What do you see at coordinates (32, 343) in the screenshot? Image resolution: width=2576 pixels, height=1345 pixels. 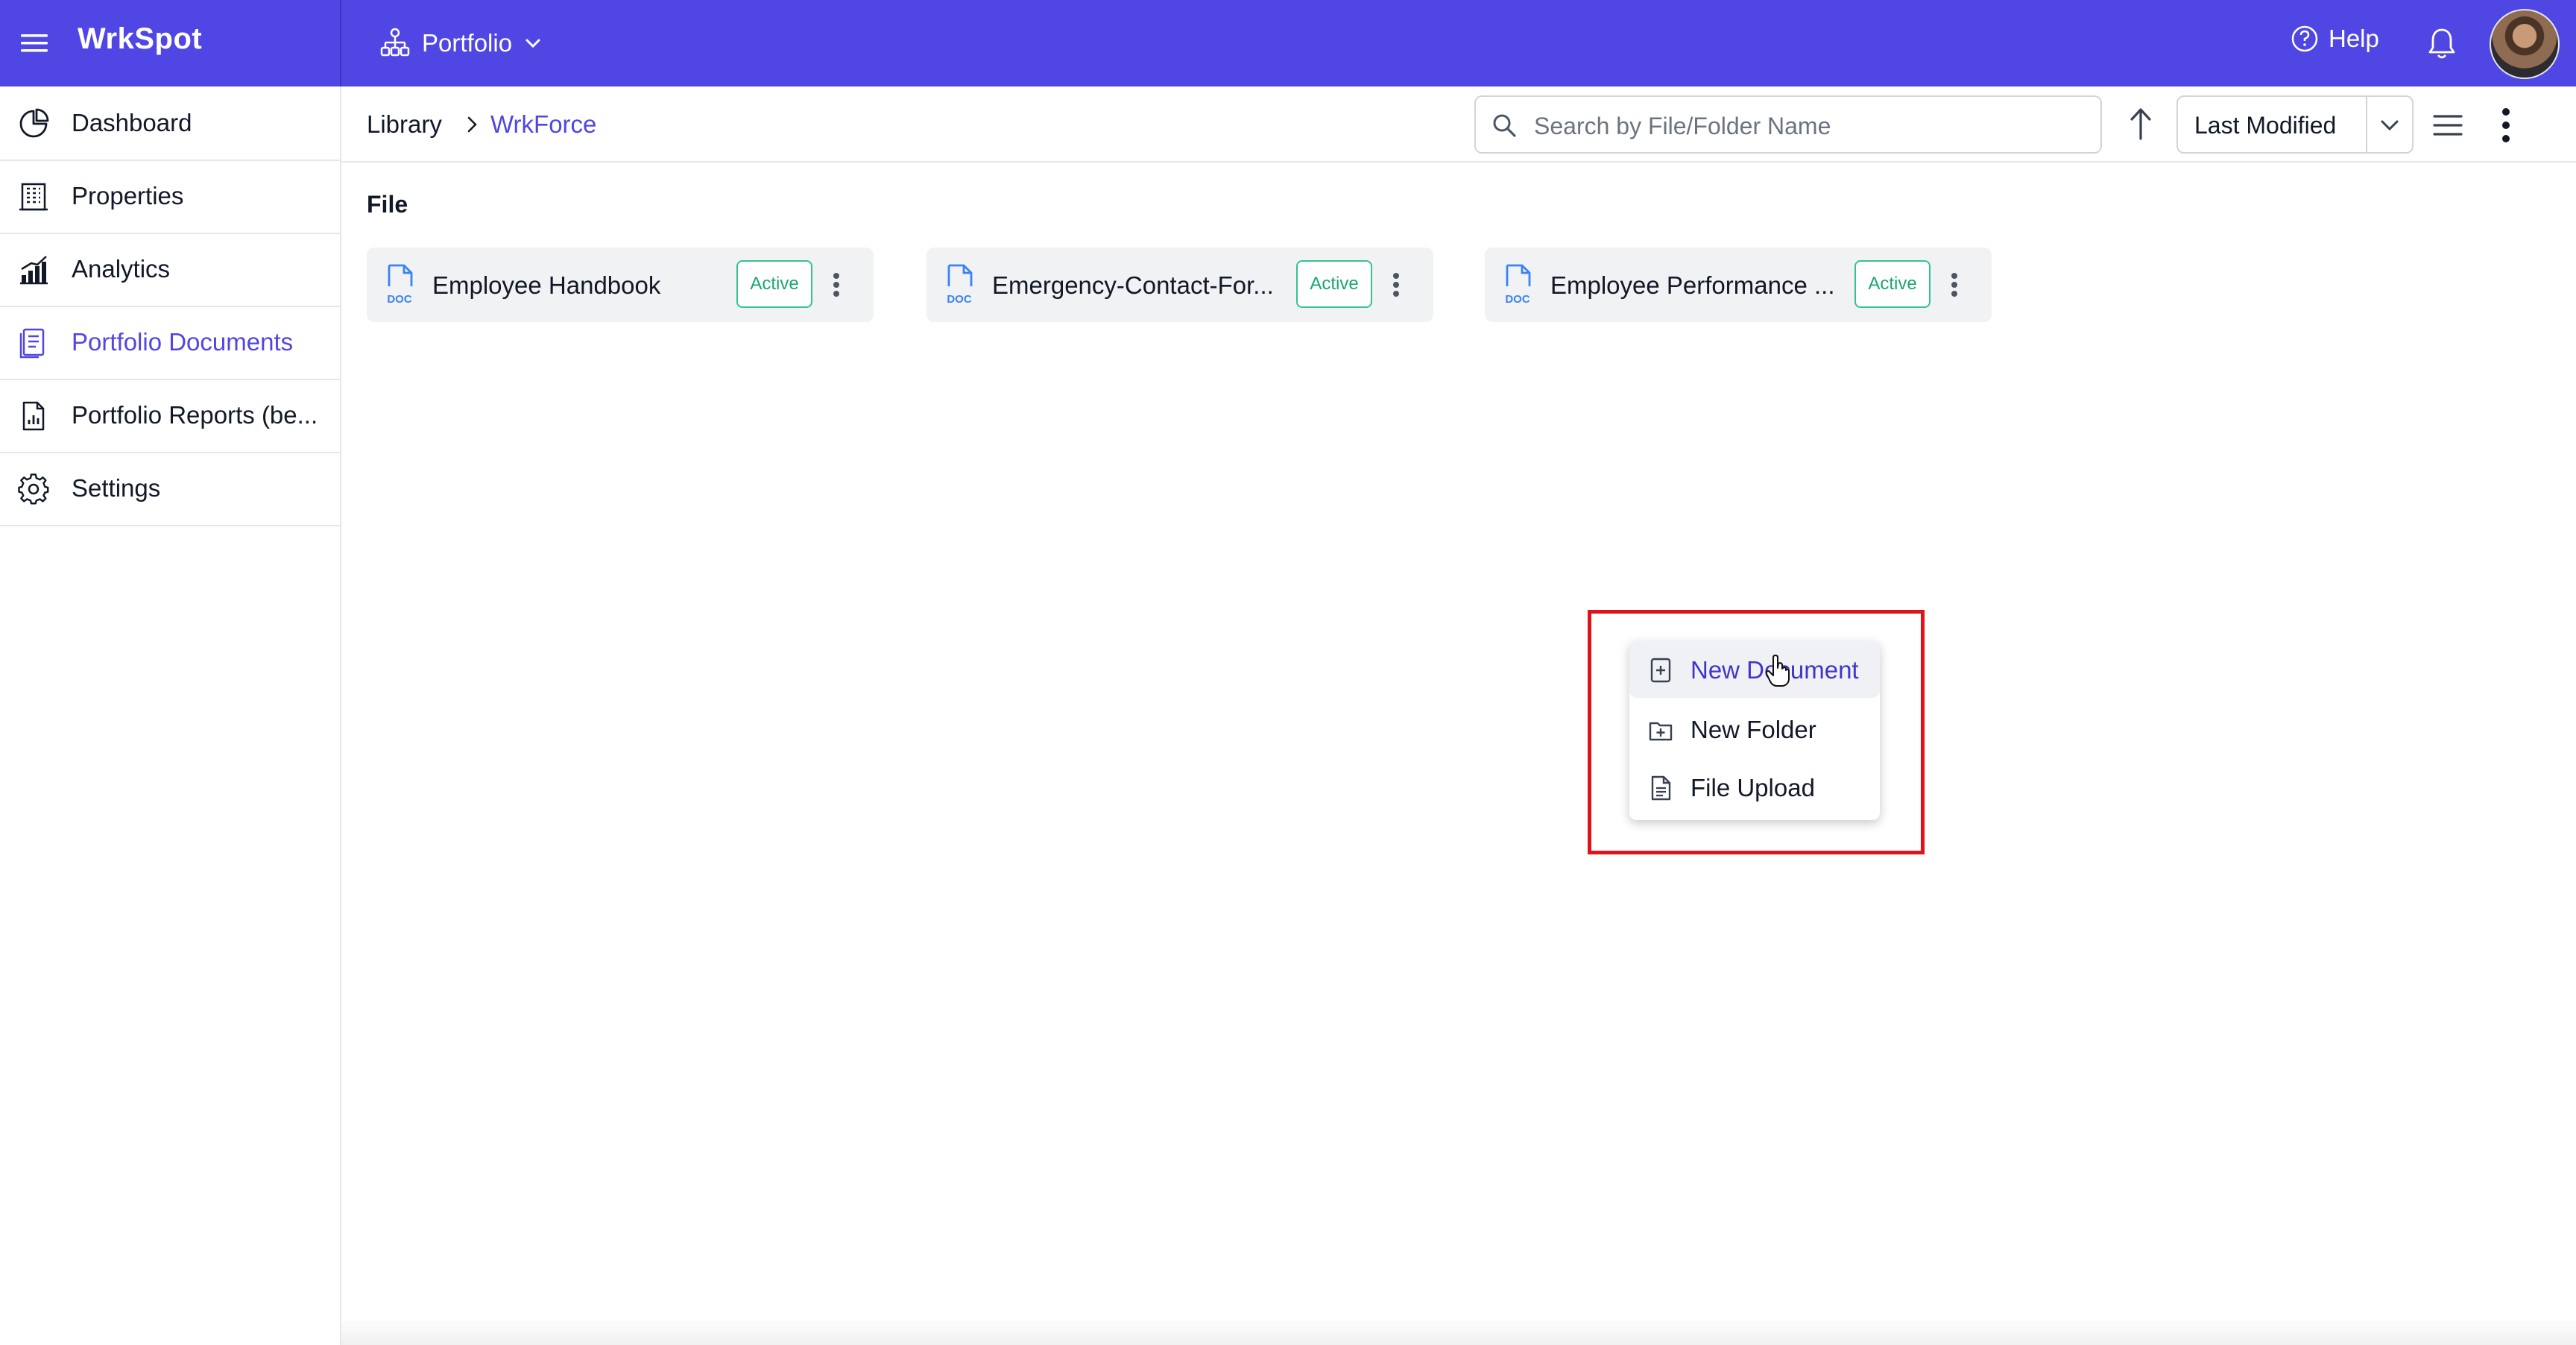 I see `documents-icon` at bounding box center [32, 343].